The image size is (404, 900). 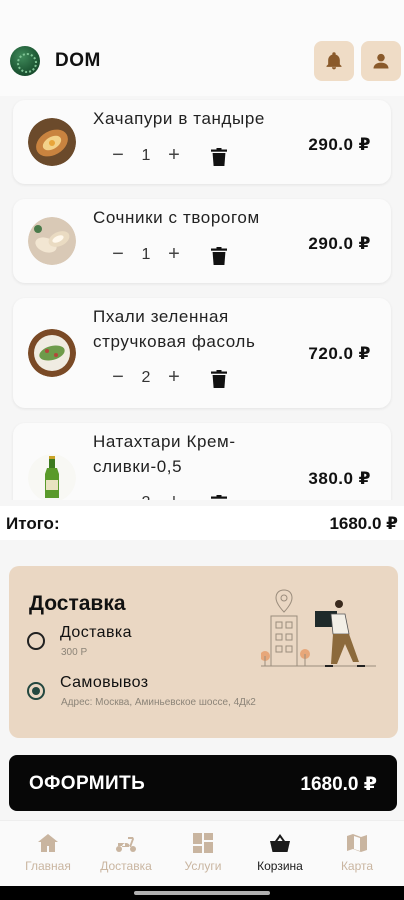 What do you see at coordinates (52, 142) in the screenshot?
I see `item-image-khachapuri` at bounding box center [52, 142].